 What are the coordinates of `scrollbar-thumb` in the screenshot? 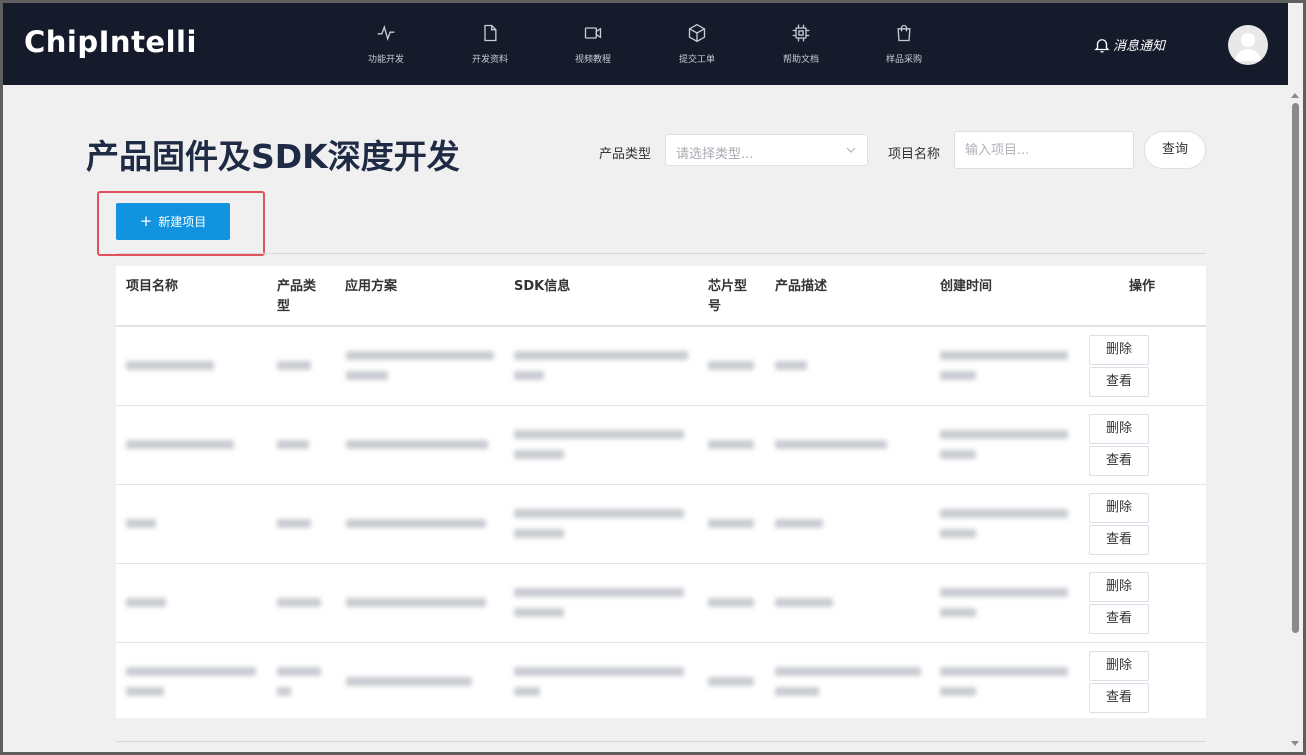 It's located at (1295, 368).